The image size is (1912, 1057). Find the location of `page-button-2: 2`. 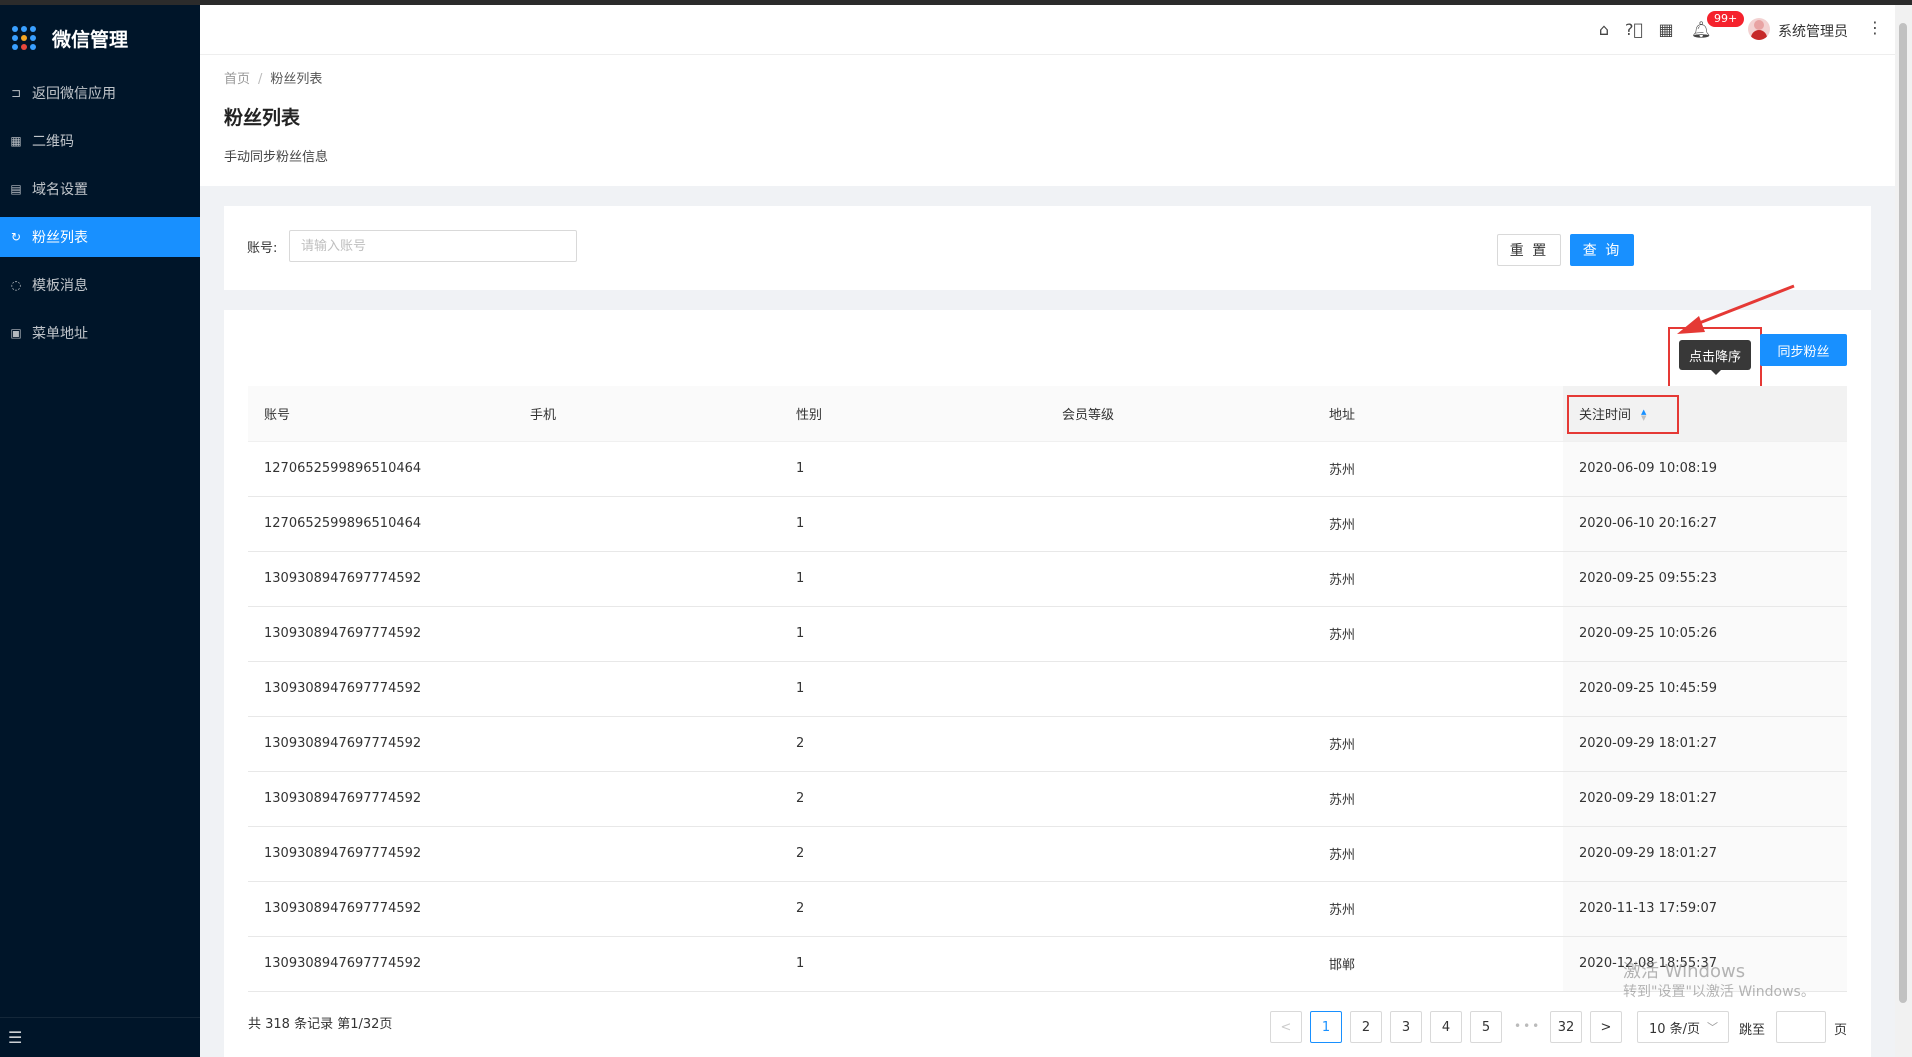

page-button-2: 2 is located at coordinates (1366, 1027).